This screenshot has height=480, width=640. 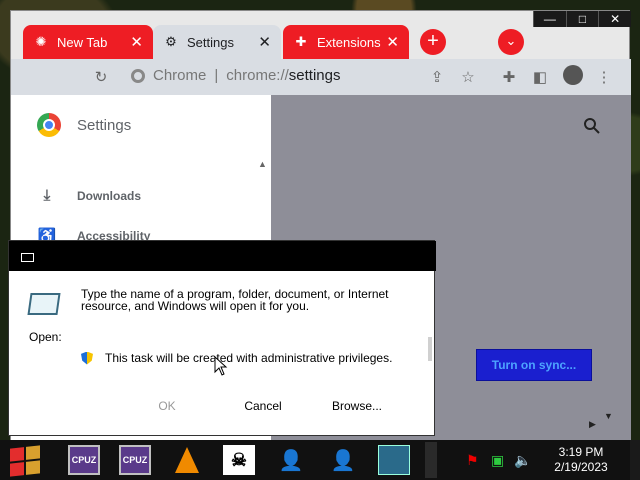 I want to click on clock-time: 3:19 PM, so click(x=581, y=452).